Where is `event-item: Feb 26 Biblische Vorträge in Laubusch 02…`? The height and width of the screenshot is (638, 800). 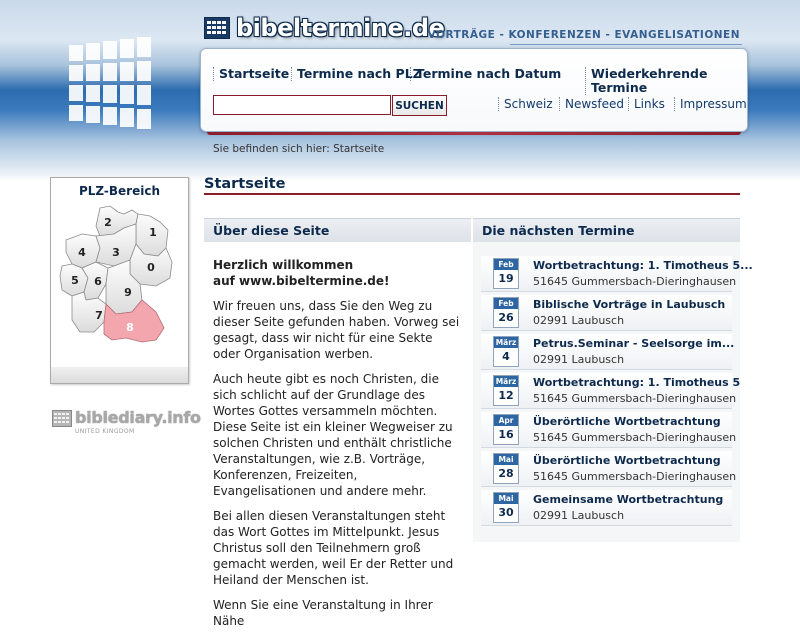 event-item: Feb 26 Biblische Vorträge in Laubusch 02… is located at coordinates (606, 313).